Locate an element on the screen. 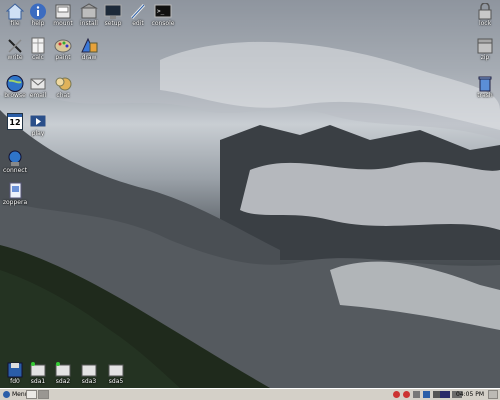 The height and width of the screenshot is (400, 500). zip-icon: zip is located at coordinates (485, 49).